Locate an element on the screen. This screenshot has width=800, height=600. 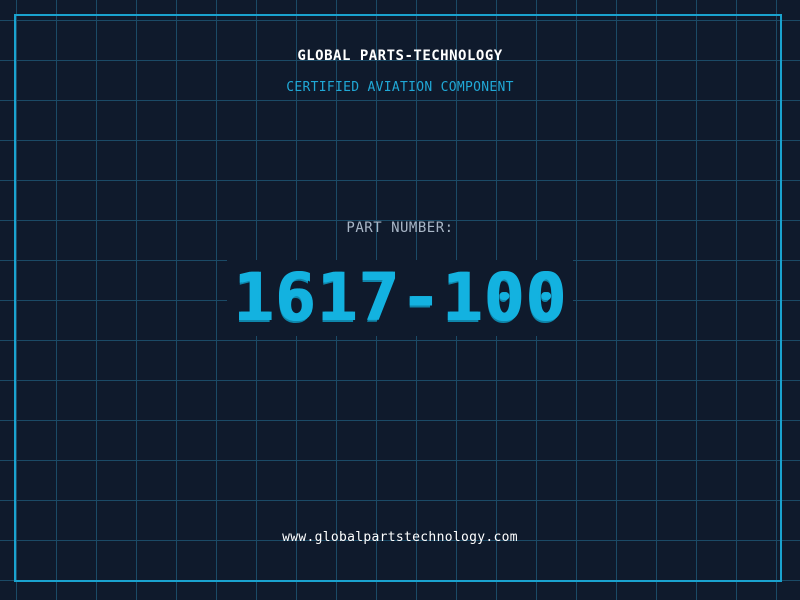
part-number-container: 1617-100 is located at coordinates (400, 298).